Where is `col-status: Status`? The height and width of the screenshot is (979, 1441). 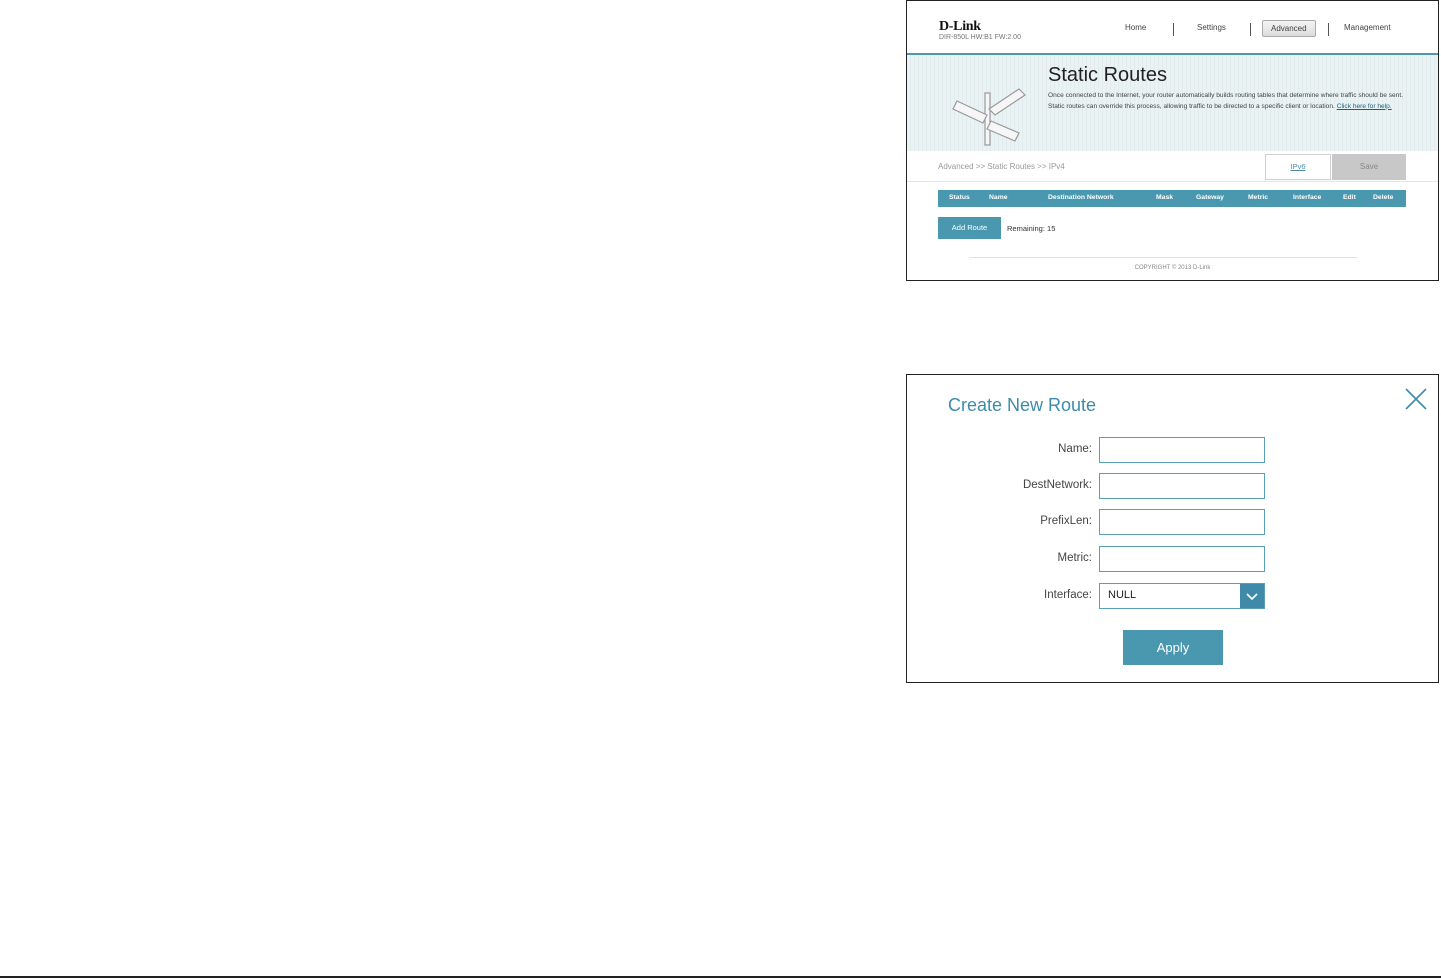 col-status: Status is located at coordinates (959, 197).